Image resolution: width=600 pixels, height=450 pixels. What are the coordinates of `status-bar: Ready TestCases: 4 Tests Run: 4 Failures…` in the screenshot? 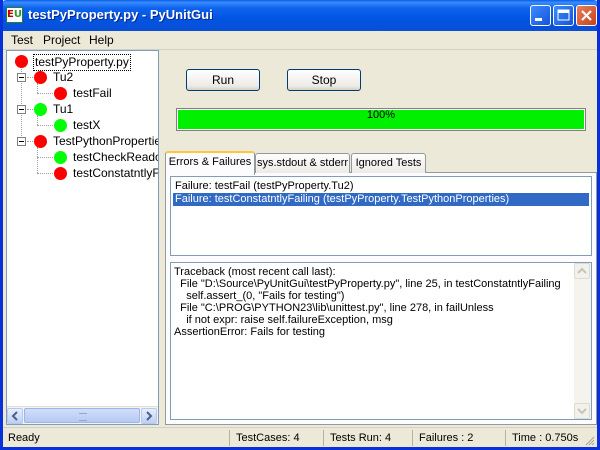 It's located at (300, 437).